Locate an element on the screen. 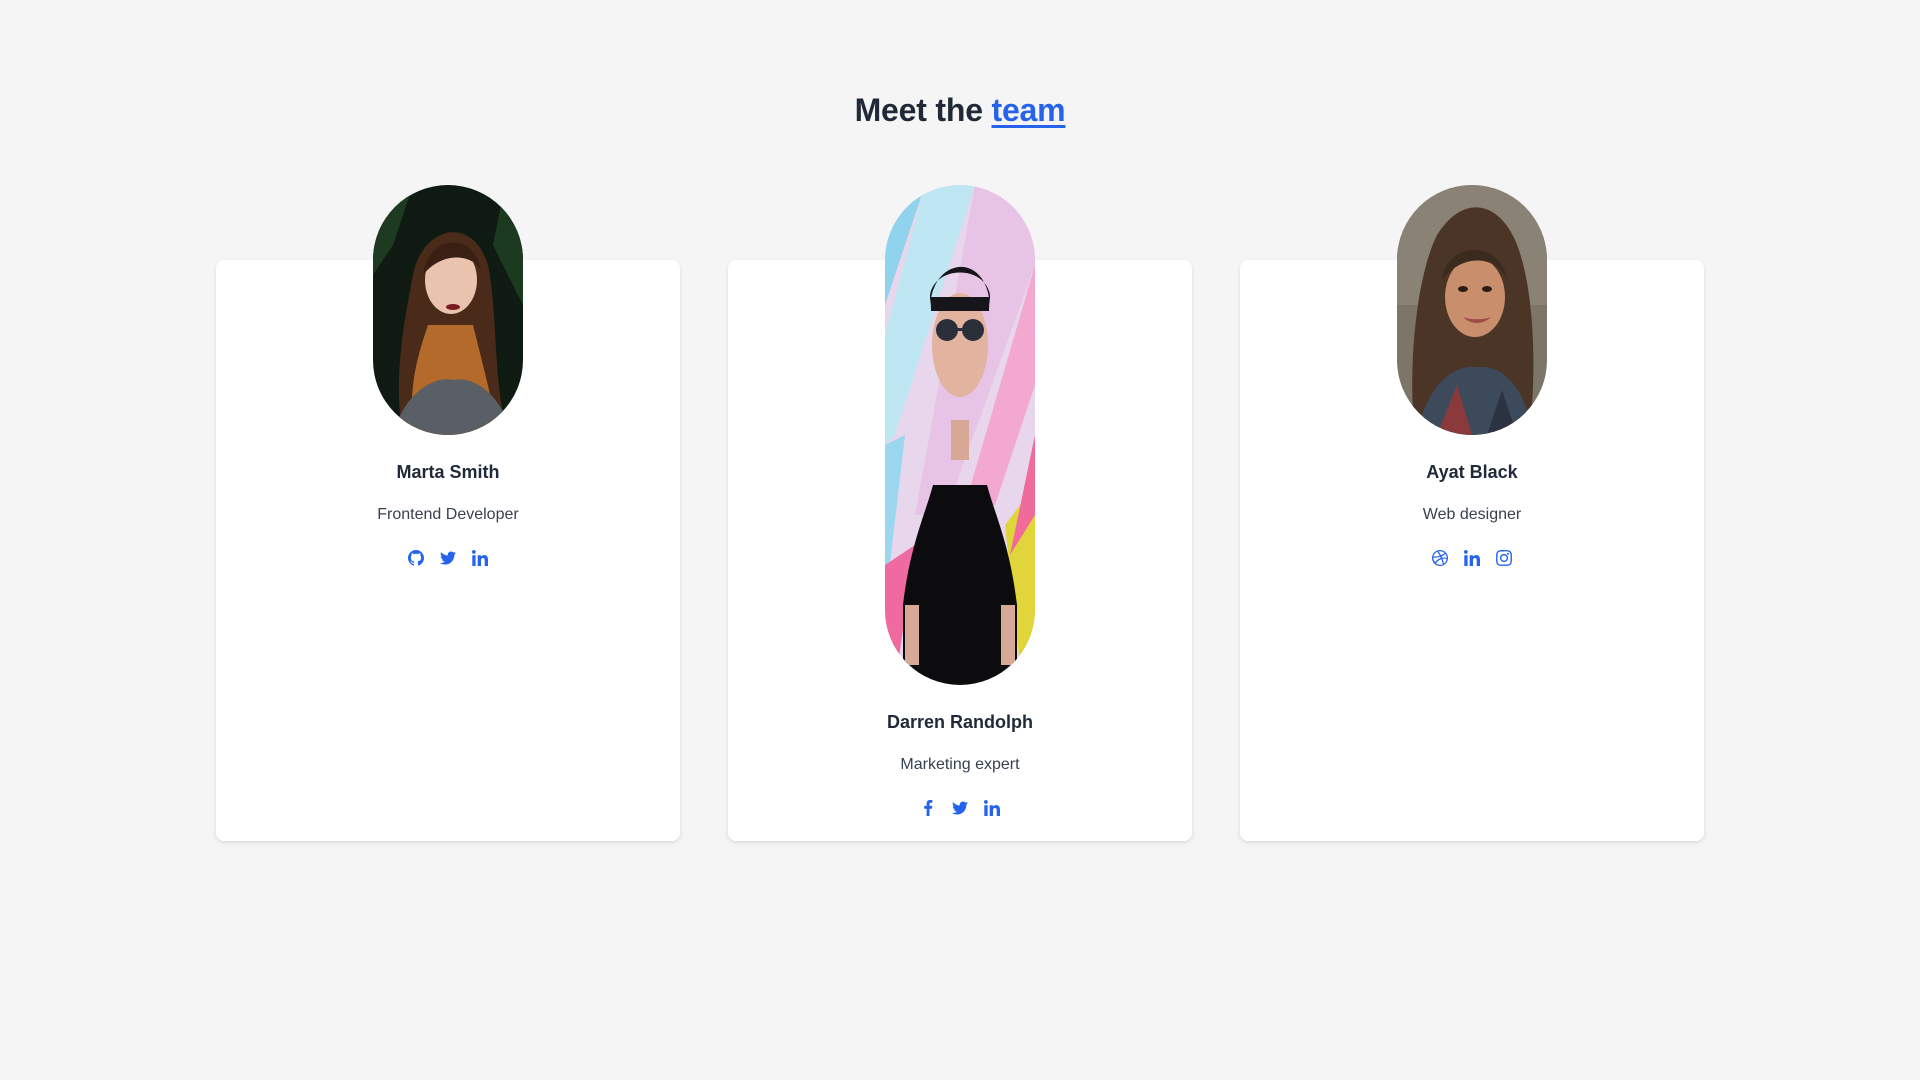  member-name: Marta Smith is located at coordinates (448, 472).